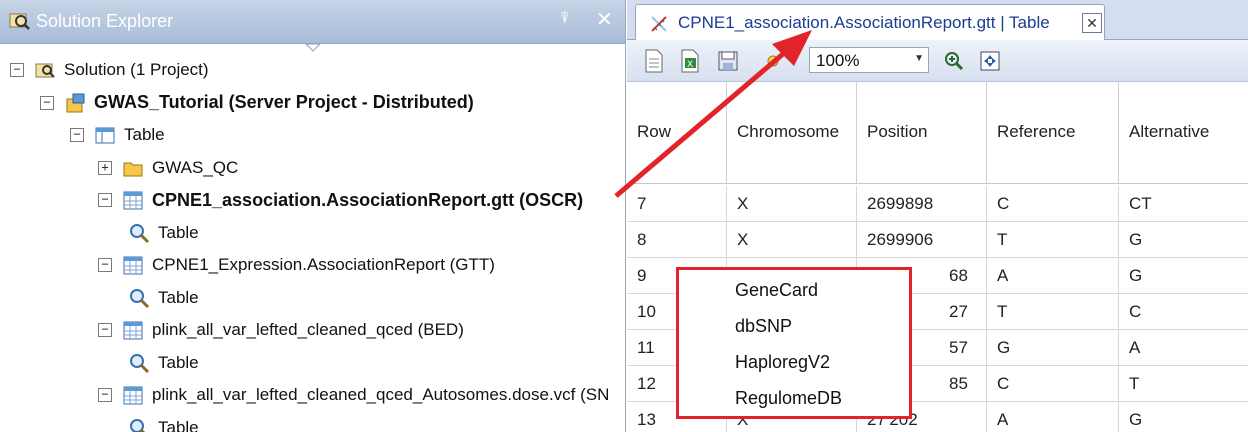 Image resolution: width=1248 pixels, height=432 pixels. I want to click on table-cell-value: 11, so click(646, 347).